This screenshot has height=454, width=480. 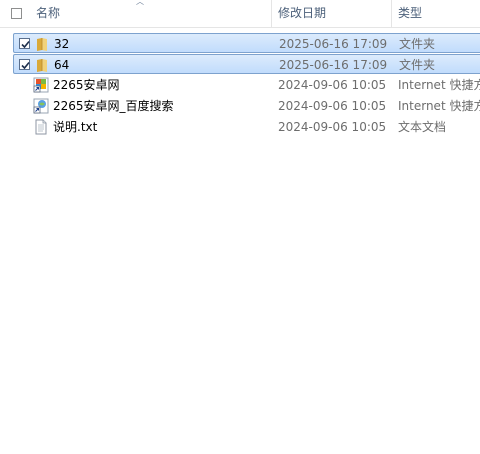 I want to click on file-name: 说明.txt, so click(x=75, y=127).